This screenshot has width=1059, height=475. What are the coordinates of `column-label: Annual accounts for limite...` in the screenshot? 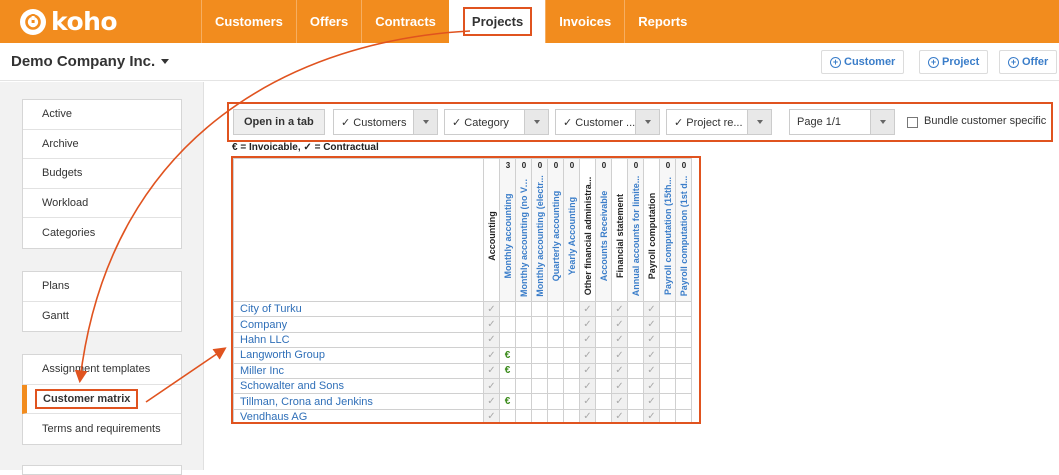 It's located at (636, 236).